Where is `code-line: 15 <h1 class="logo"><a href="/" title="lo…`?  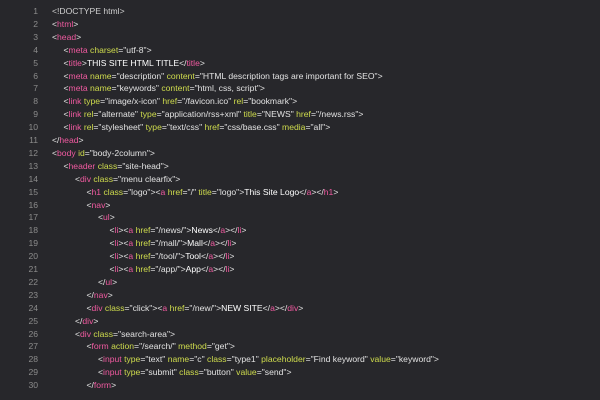 code-line: 15 <h1 class="logo"><a href="/" title="lo… is located at coordinates (300, 192).